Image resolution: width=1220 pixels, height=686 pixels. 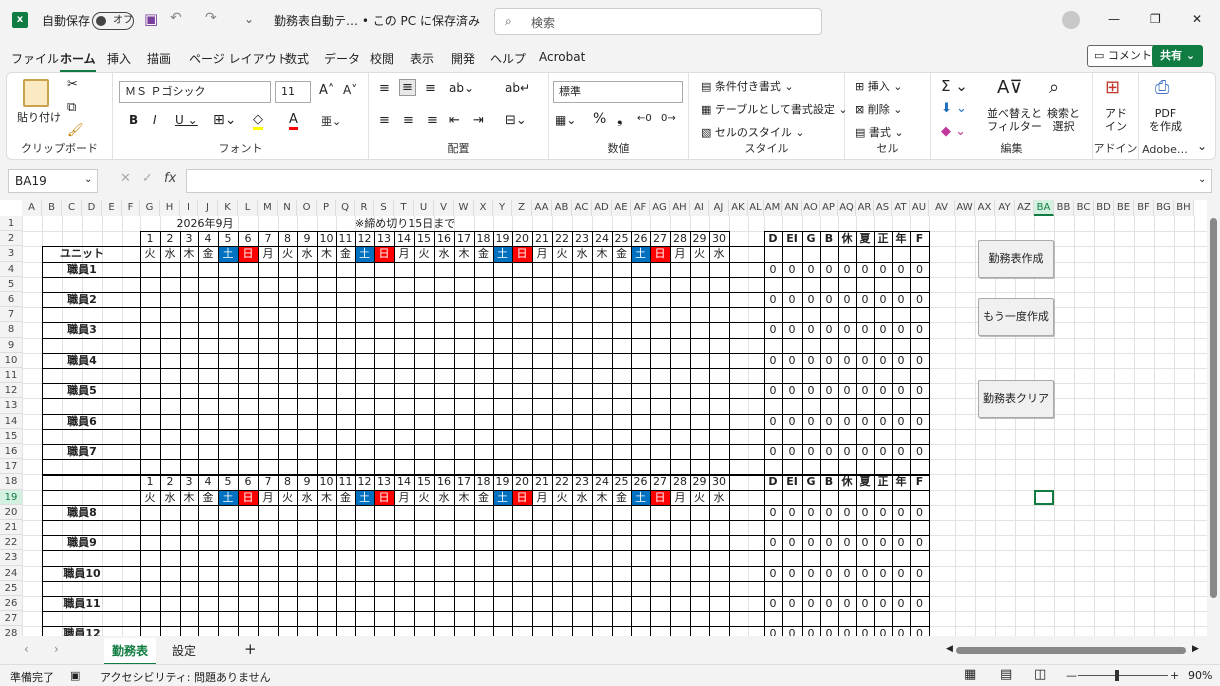 I want to click on column-header: AT, so click(x=901, y=208).